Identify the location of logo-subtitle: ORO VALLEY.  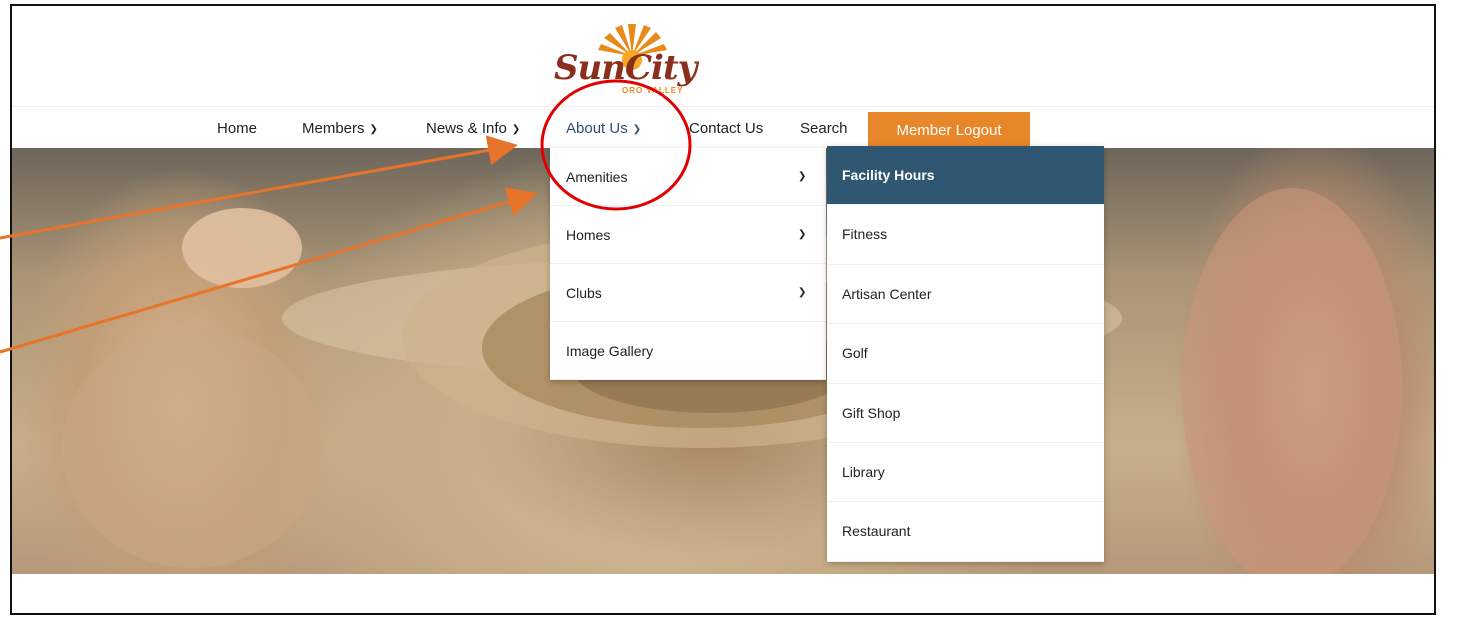
(653, 90).